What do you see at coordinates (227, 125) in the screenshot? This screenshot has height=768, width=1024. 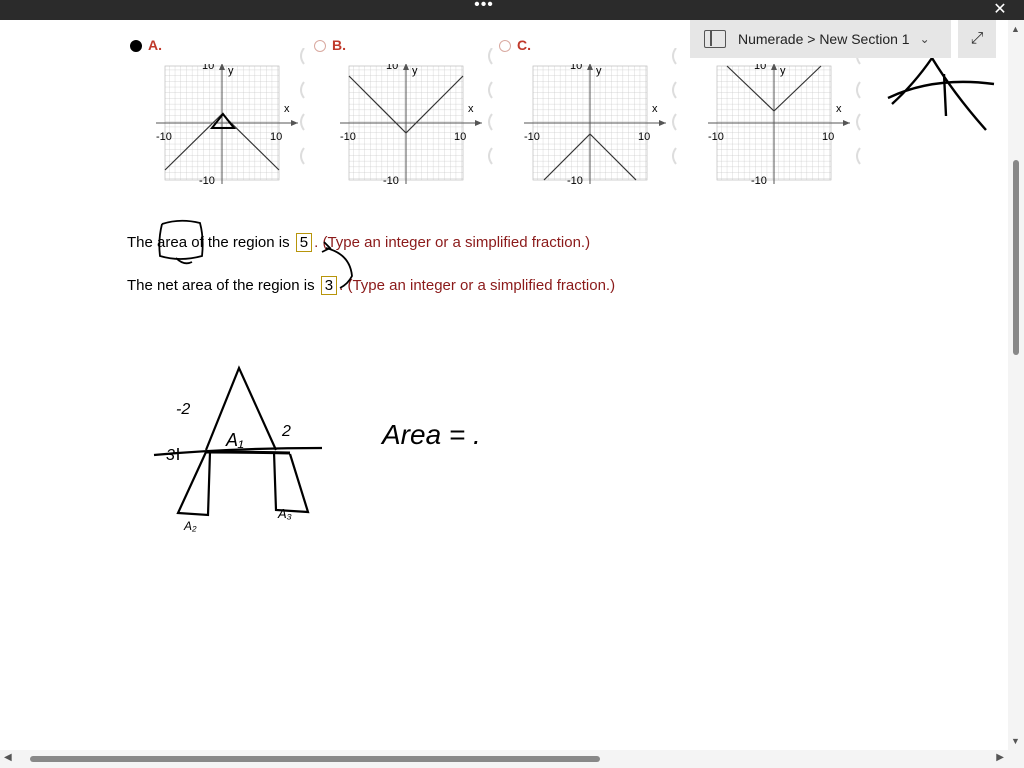 I see `graph-a: y x 10 -10 -10 10` at bounding box center [227, 125].